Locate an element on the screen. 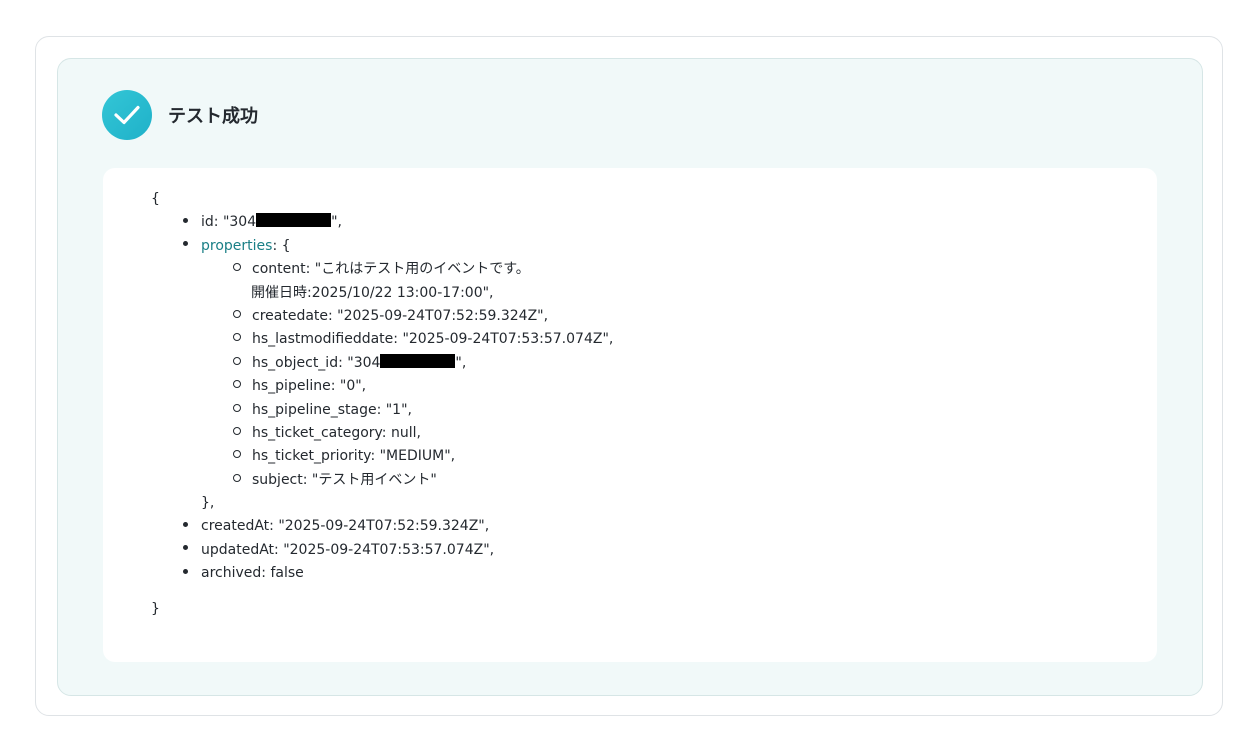 Image resolution: width=1254 pixels, height=742 pixels. json-prop-content-cont: 開催日時:2025/10/22 13:00-17:00", is located at coordinates (372, 292).